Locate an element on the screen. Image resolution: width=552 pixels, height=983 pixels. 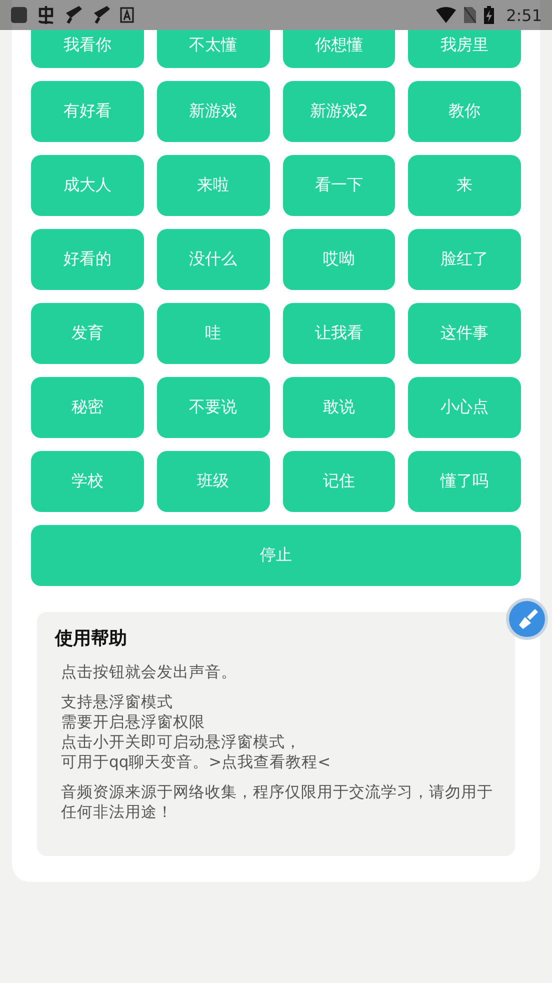
sound-button: 没什么 is located at coordinates (213, 259).